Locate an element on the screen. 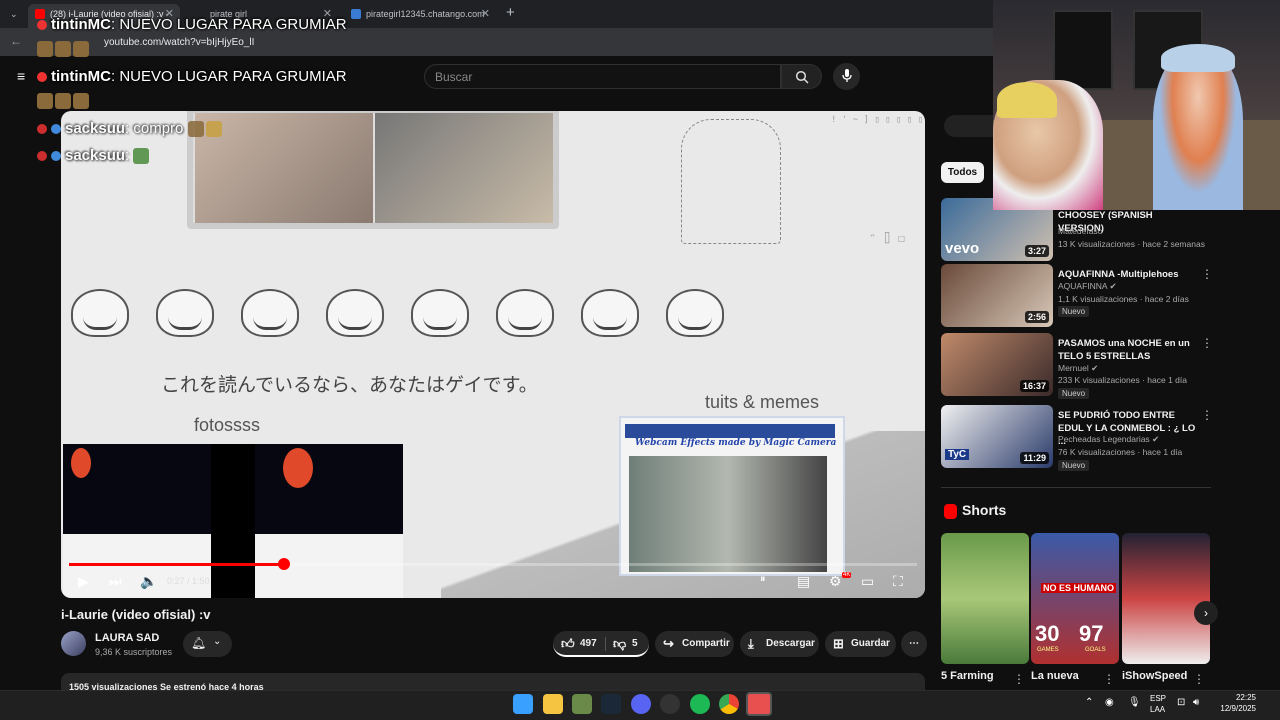  settings-gear-icon: ⚙ is located at coordinates (835, 581).